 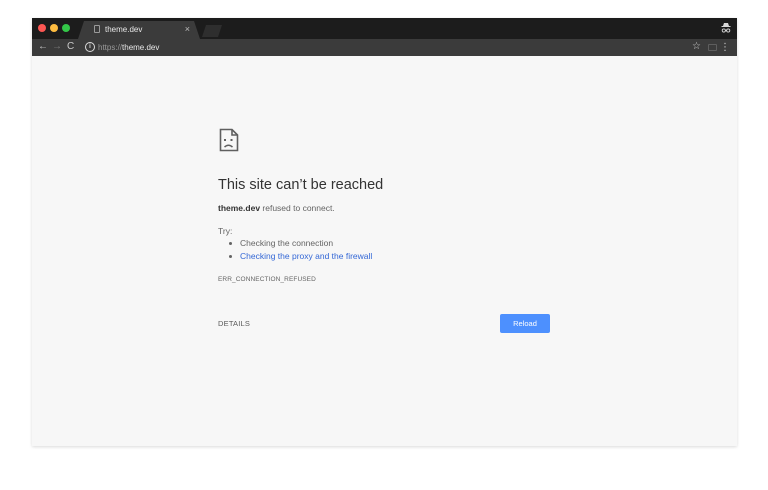 What do you see at coordinates (110, 47) in the screenshot?
I see `url-scheme: https://` at bounding box center [110, 47].